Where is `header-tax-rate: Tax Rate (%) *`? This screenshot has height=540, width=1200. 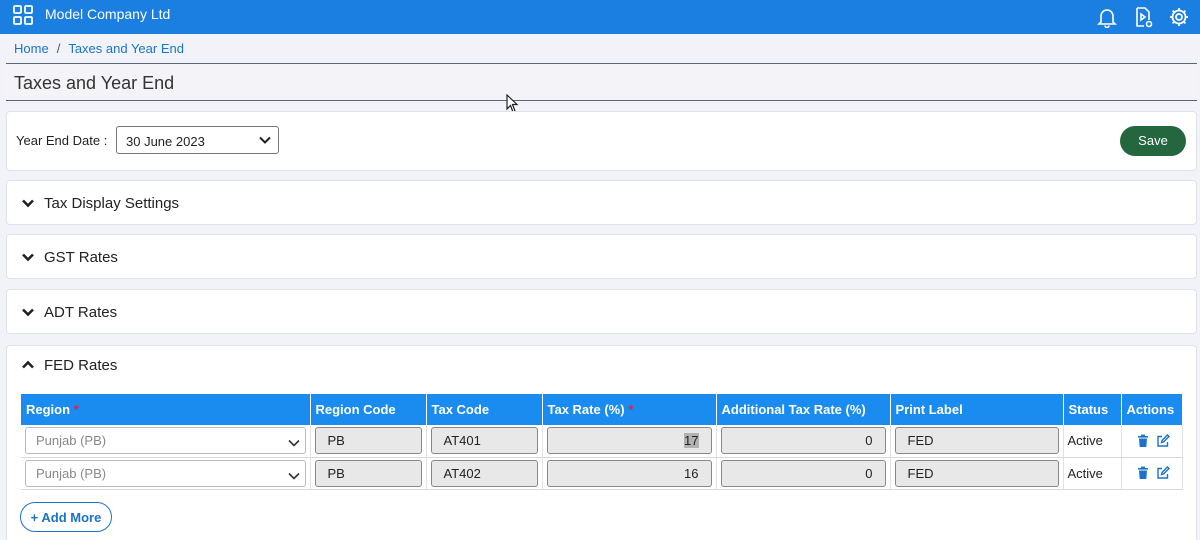
header-tax-rate: Tax Rate (%) * is located at coordinates (629, 409).